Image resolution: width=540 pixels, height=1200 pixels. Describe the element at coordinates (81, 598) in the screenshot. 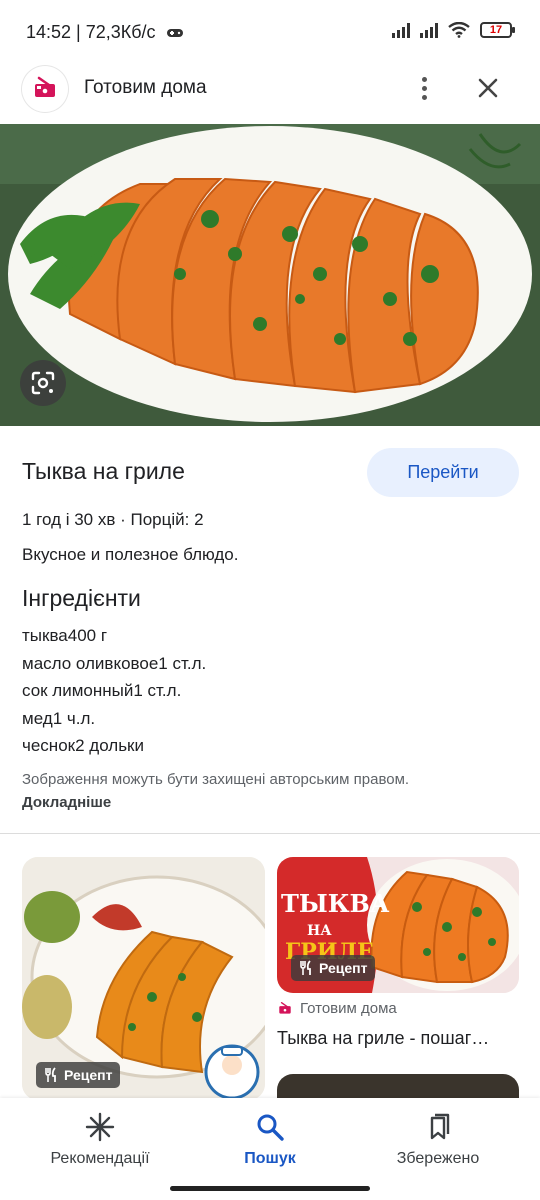

I see `ingredients-heading: Інгредієнти` at that location.